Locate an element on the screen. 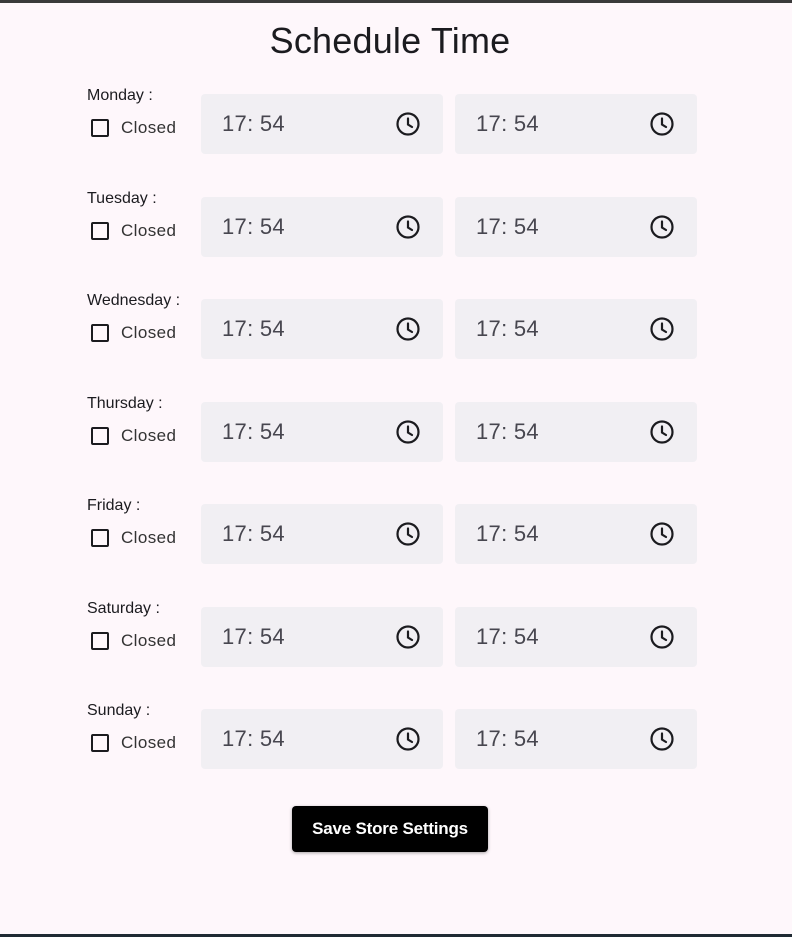  day-label: Thursday : is located at coordinates (125, 403).